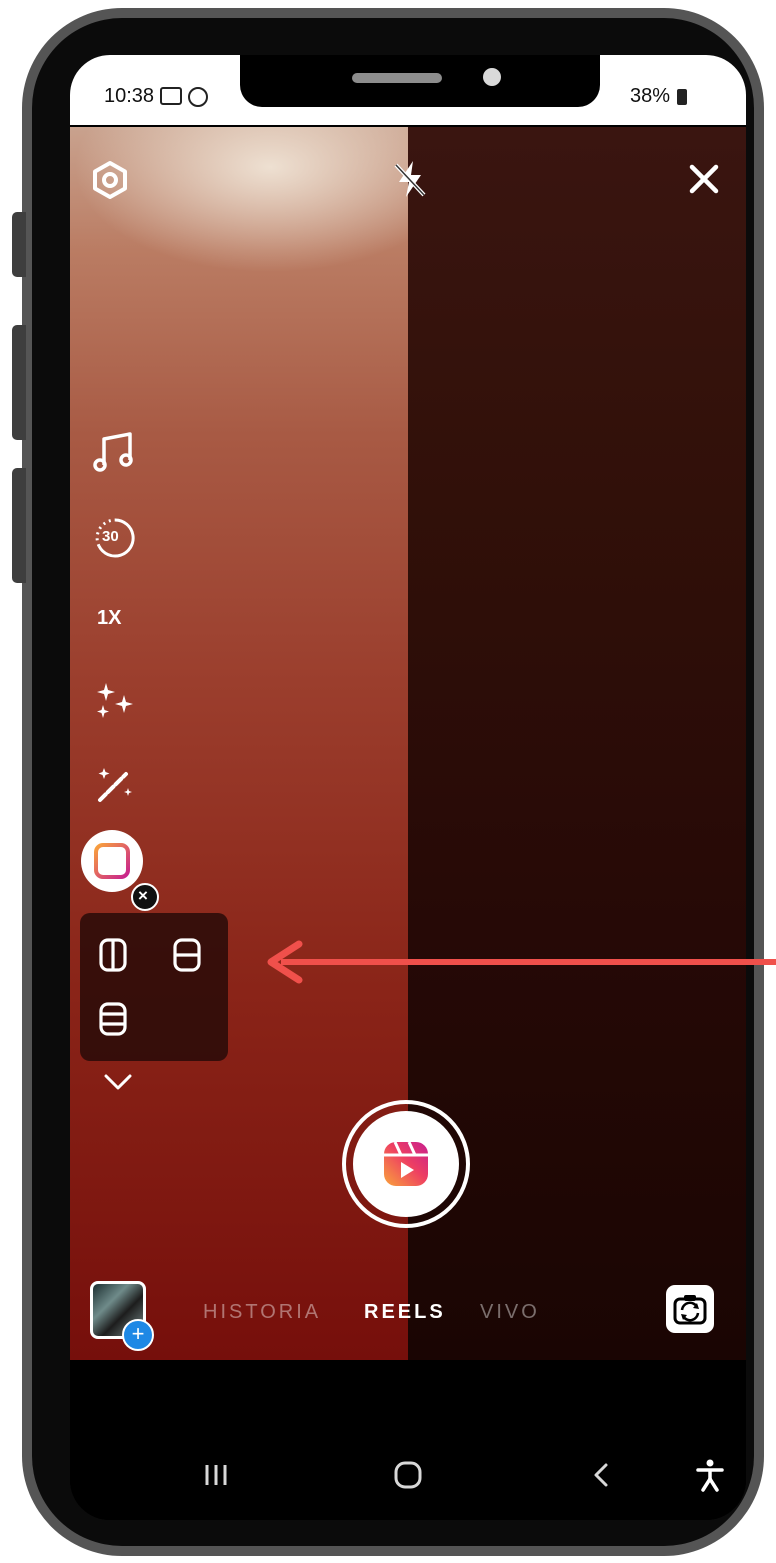 The image size is (776, 1563). Describe the element at coordinates (115, 785) in the screenshot. I see `magic-wand-icon` at that location.